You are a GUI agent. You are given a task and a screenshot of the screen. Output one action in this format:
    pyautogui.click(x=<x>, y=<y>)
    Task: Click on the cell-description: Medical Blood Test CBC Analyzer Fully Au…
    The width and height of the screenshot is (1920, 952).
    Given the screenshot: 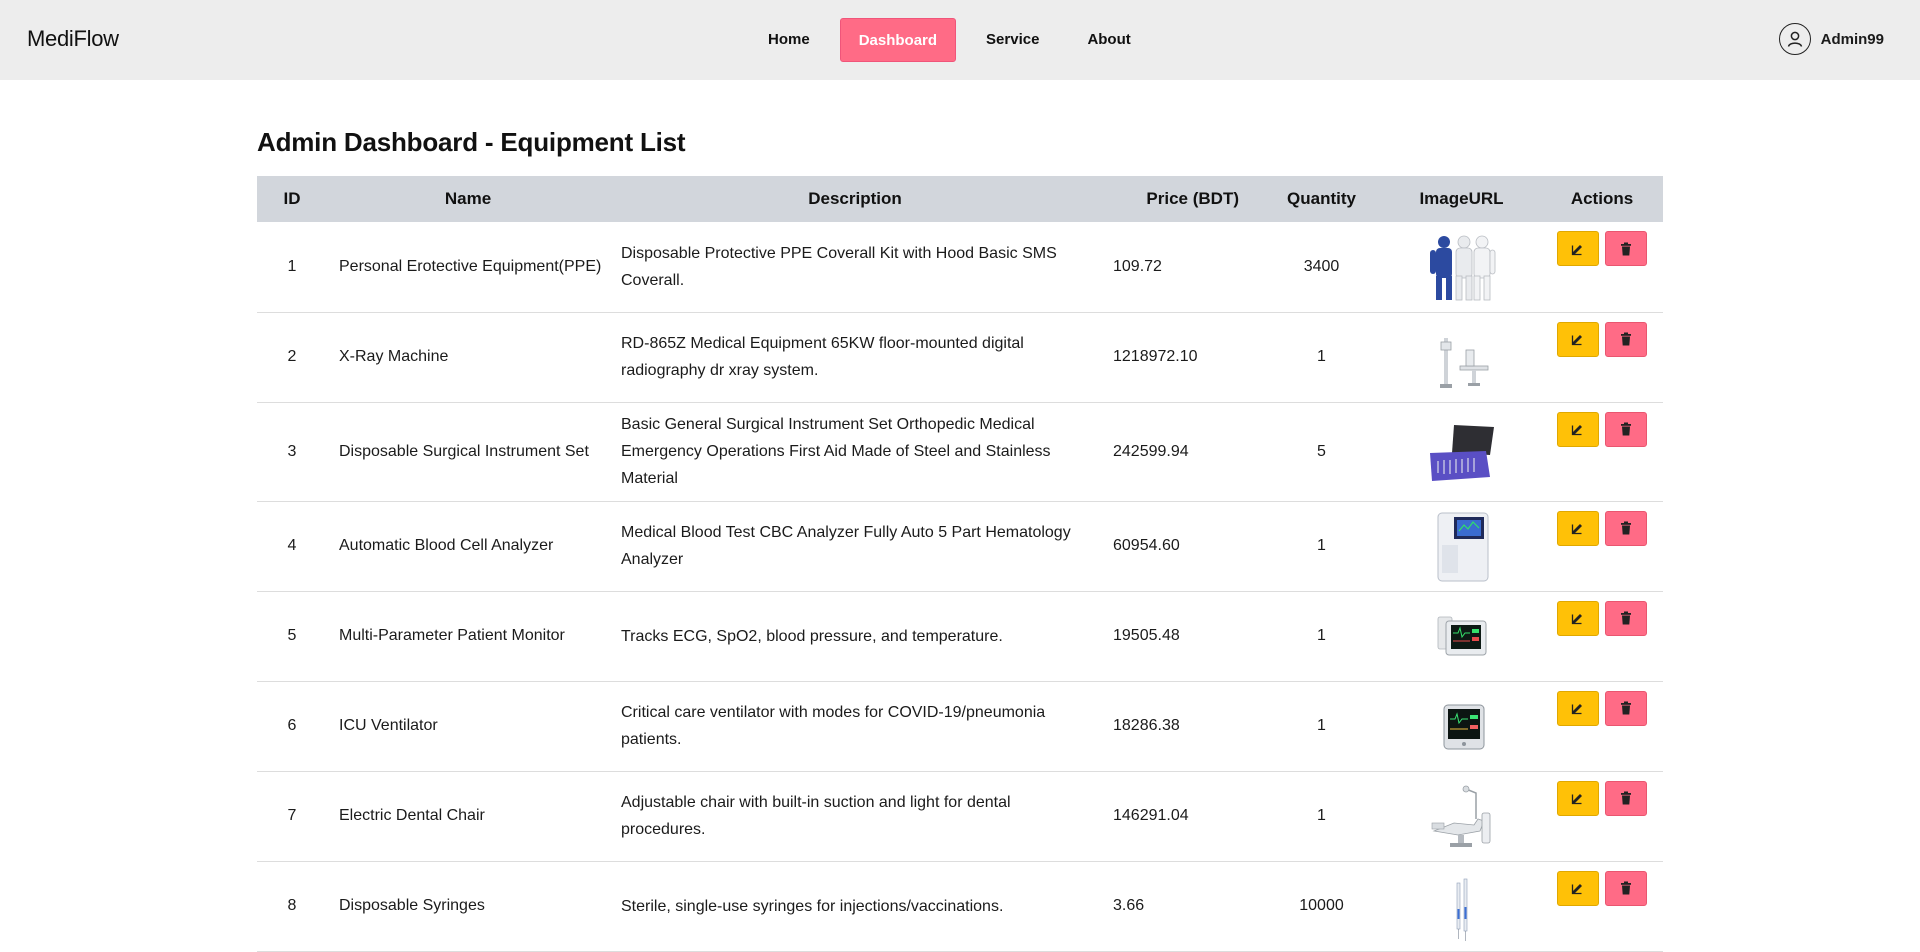 What is the action you would take?
    pyautogui.click(x=855, y=546)
    